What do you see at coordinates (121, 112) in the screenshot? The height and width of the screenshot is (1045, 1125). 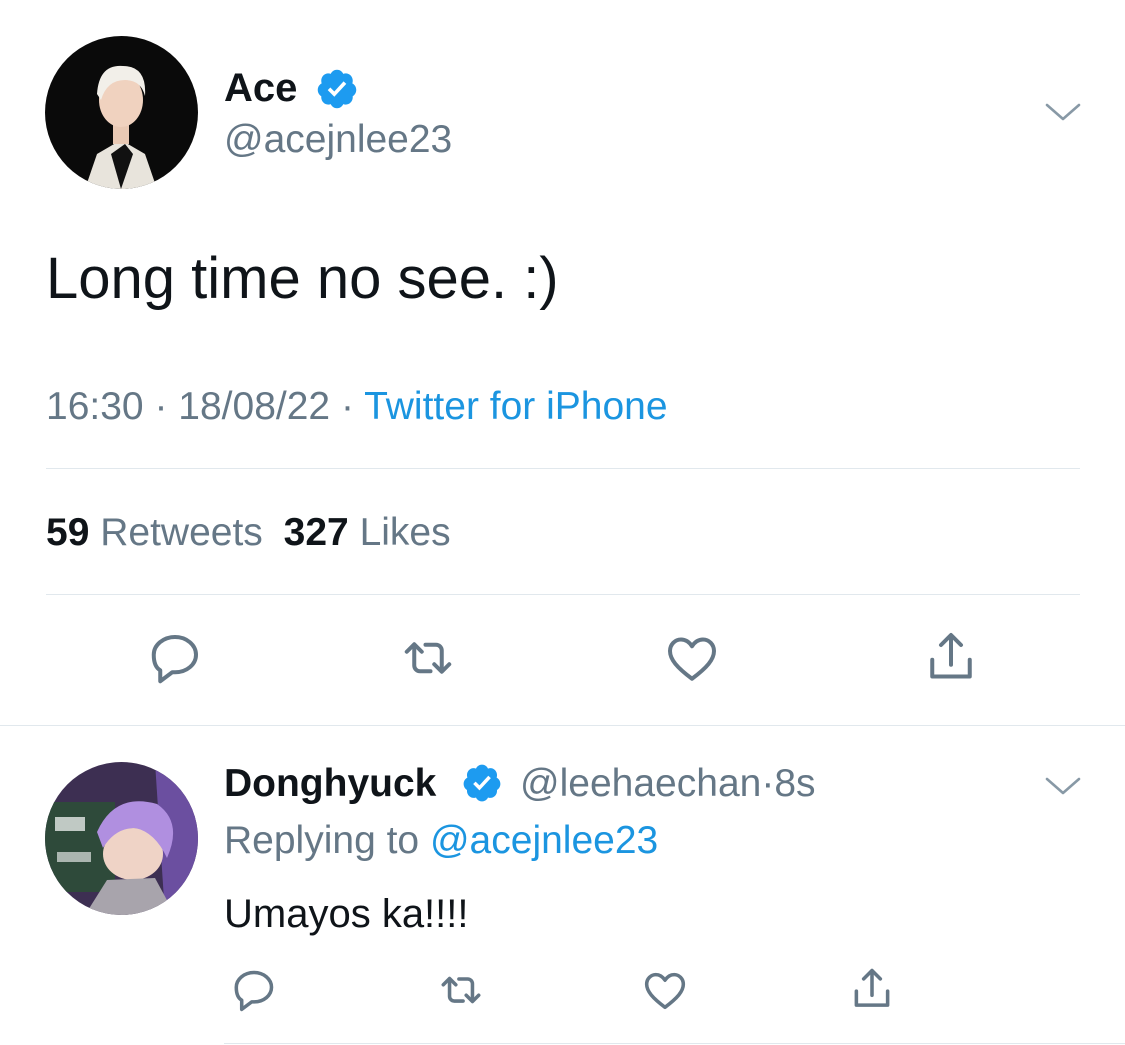 I see `author-avatar` at bounding box center [121, 112].